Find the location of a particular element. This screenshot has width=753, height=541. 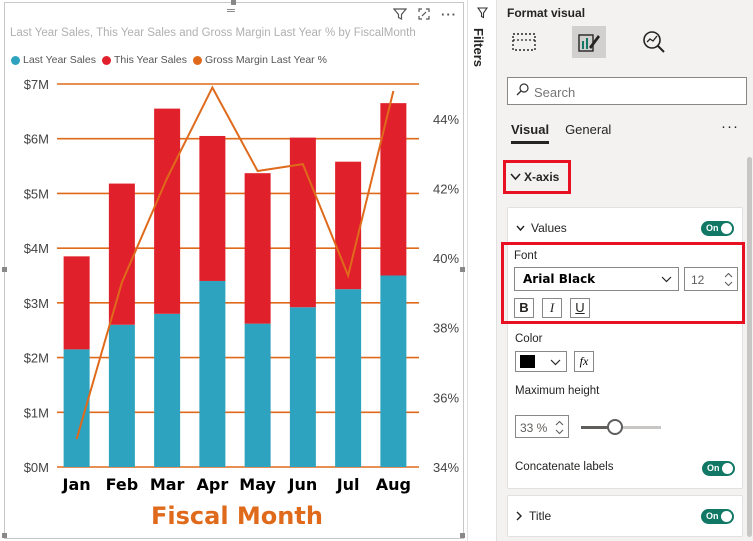

analytics-icon is located at coordinates (654, 42).